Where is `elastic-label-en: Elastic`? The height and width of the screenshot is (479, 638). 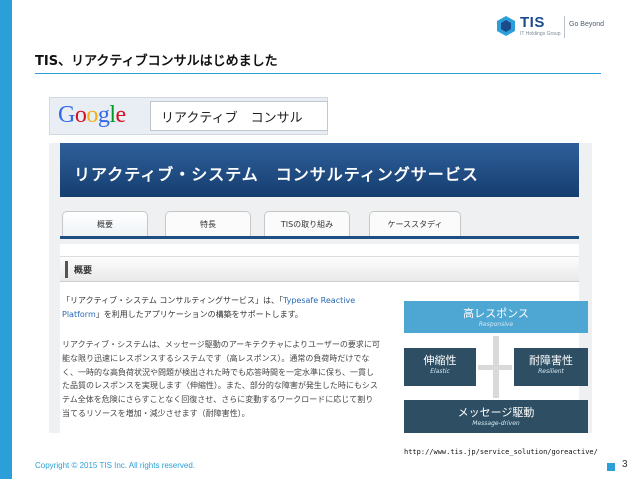 elastic-label-en: Elastic is located at coordinates (440, 371).